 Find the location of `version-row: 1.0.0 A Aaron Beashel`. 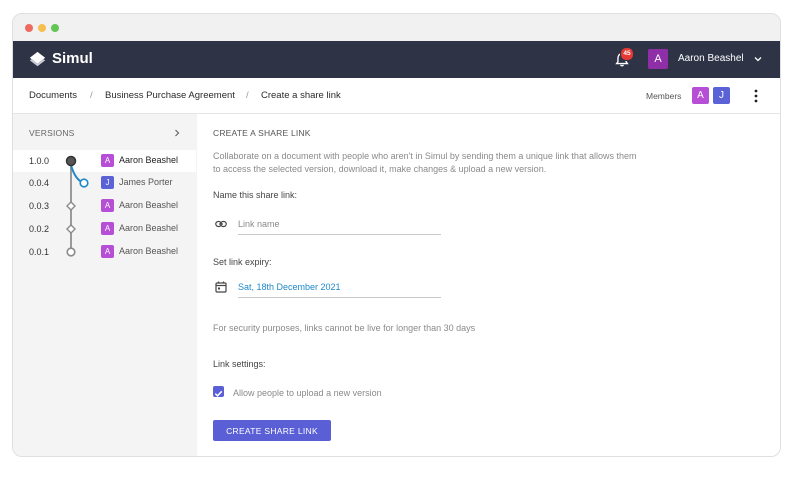

version-row: 1.0.0 A Aaron Beashel is located at coordinates (104, 161).